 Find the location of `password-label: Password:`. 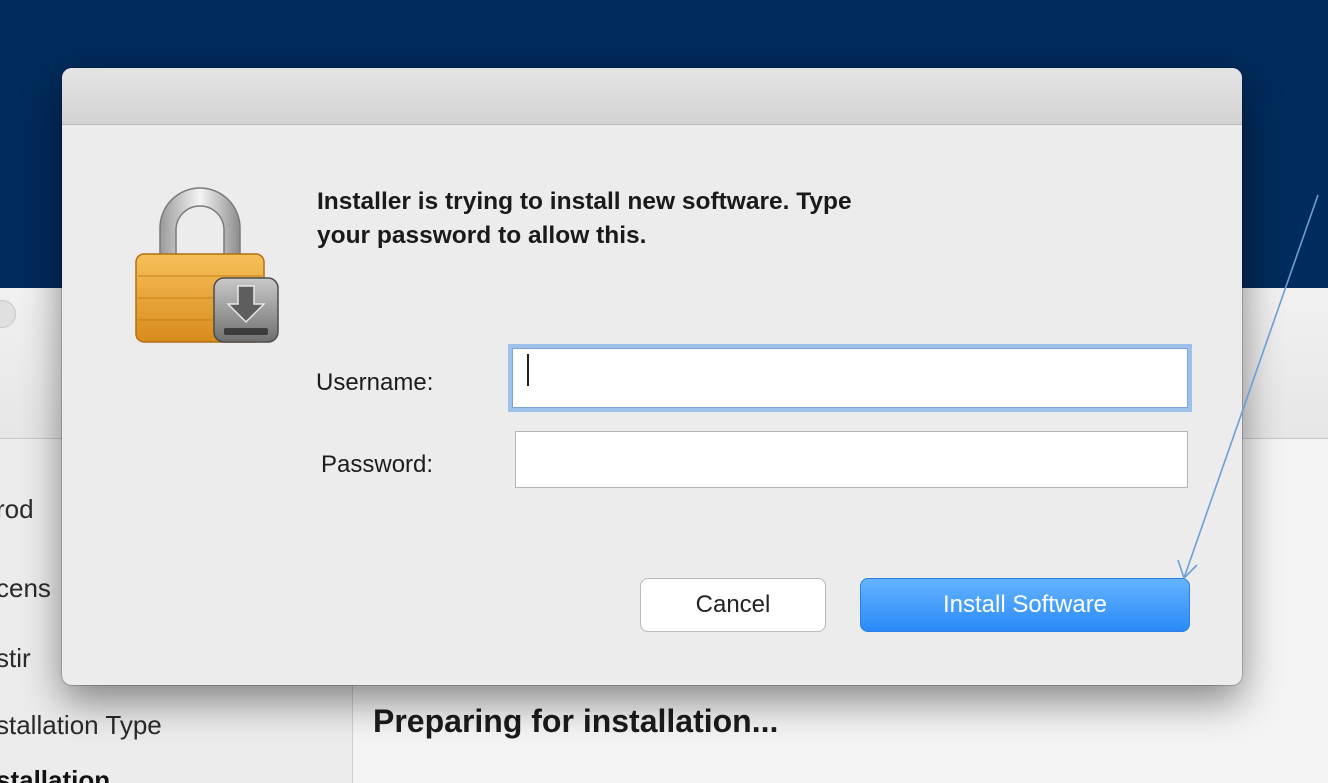

password-label: Password: is located at coordinates (377, 464).